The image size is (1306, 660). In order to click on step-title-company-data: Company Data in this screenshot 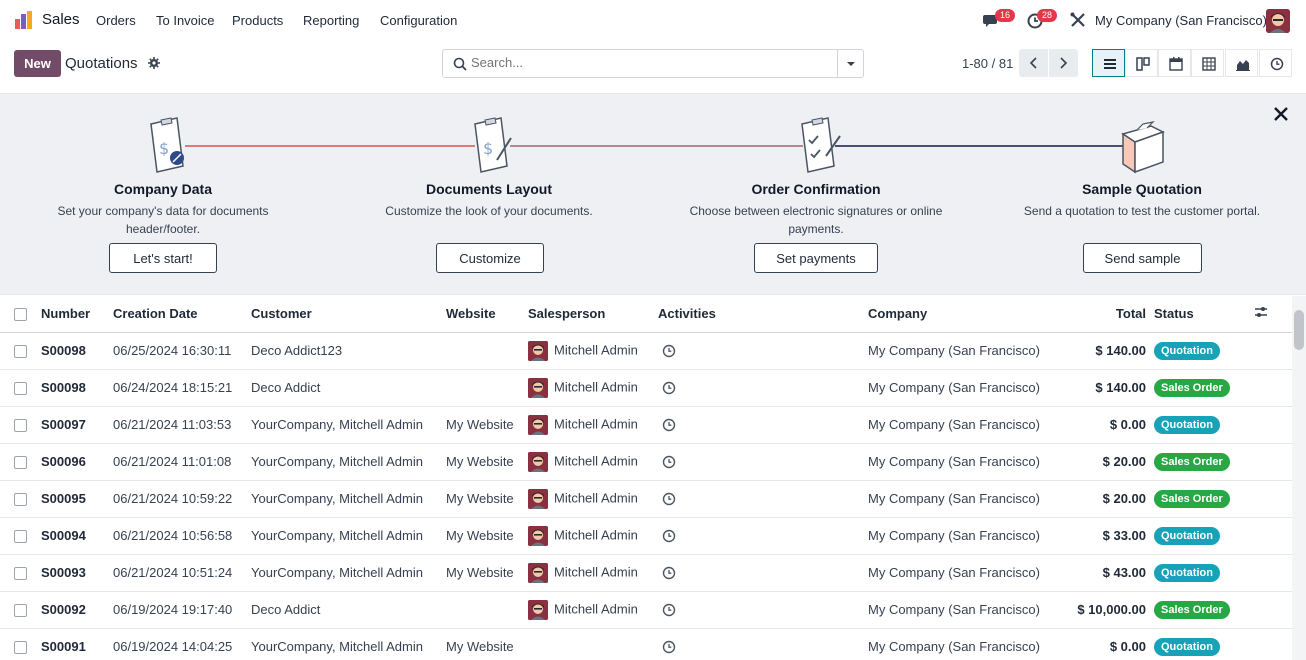, I will do `click(163, 189)`.